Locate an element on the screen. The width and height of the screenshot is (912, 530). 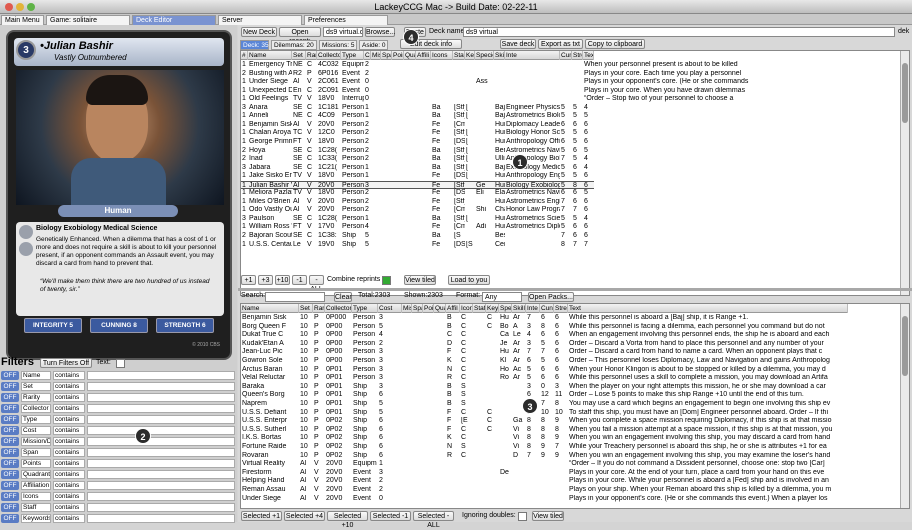
save-deck-button: Save deck is located at coordinates (518, 44).